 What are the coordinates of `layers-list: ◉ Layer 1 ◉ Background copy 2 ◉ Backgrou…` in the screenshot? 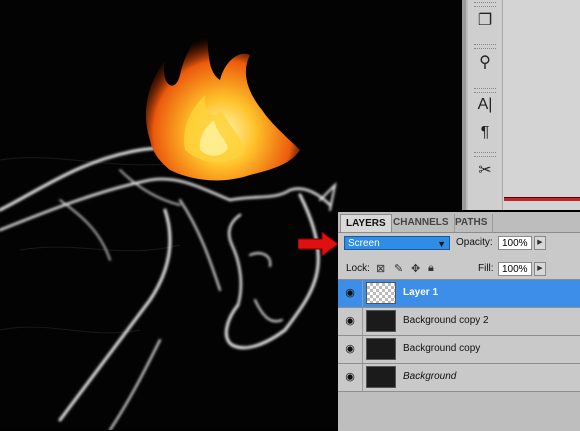 It's located at (459, 355).